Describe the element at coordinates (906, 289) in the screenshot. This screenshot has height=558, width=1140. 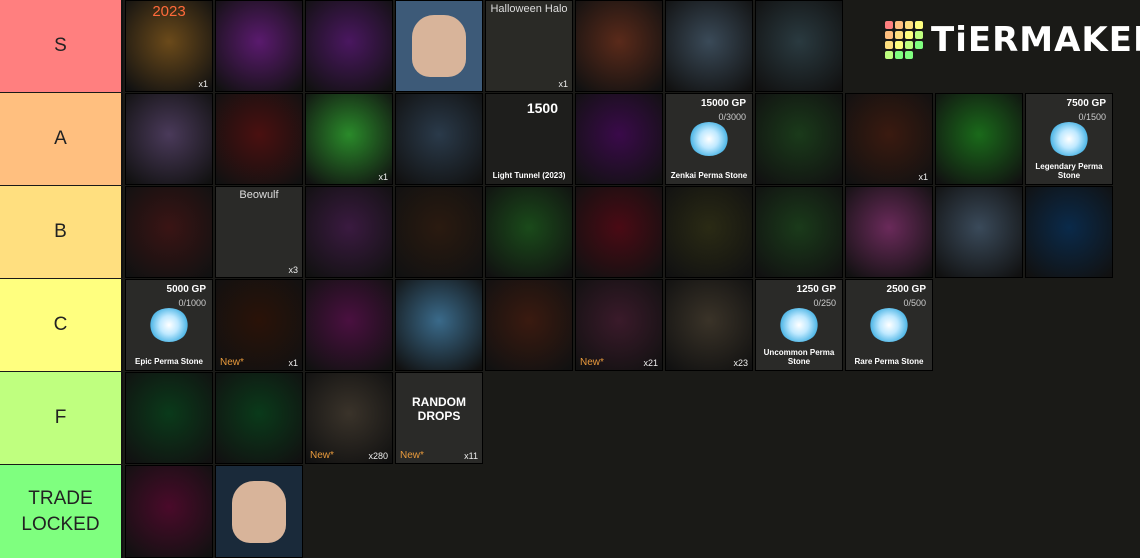
I see `gp-price: 2500 GP` at that location.